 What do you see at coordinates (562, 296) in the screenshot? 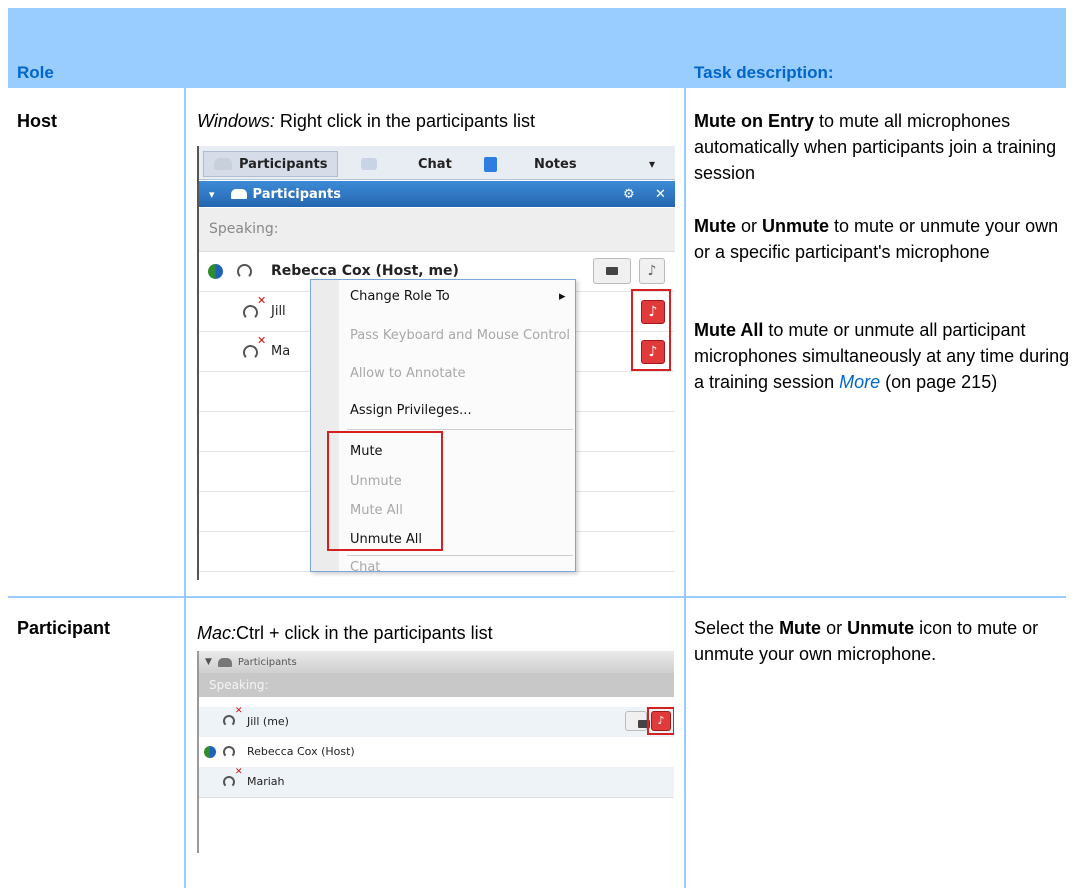
I see `submenu-arrow-icon: ▸` at bounding box center [562, 296].